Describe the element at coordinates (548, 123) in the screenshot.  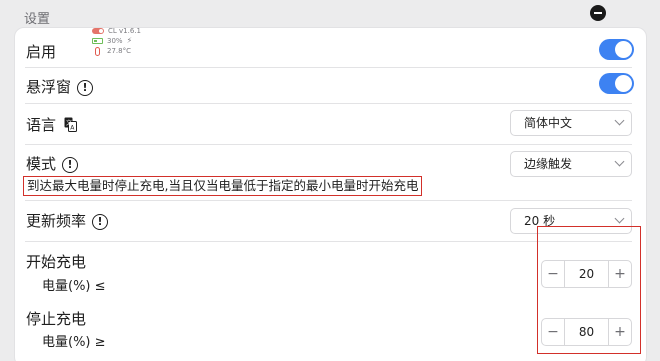
I see `language-select-value: 简体中文` at that location.